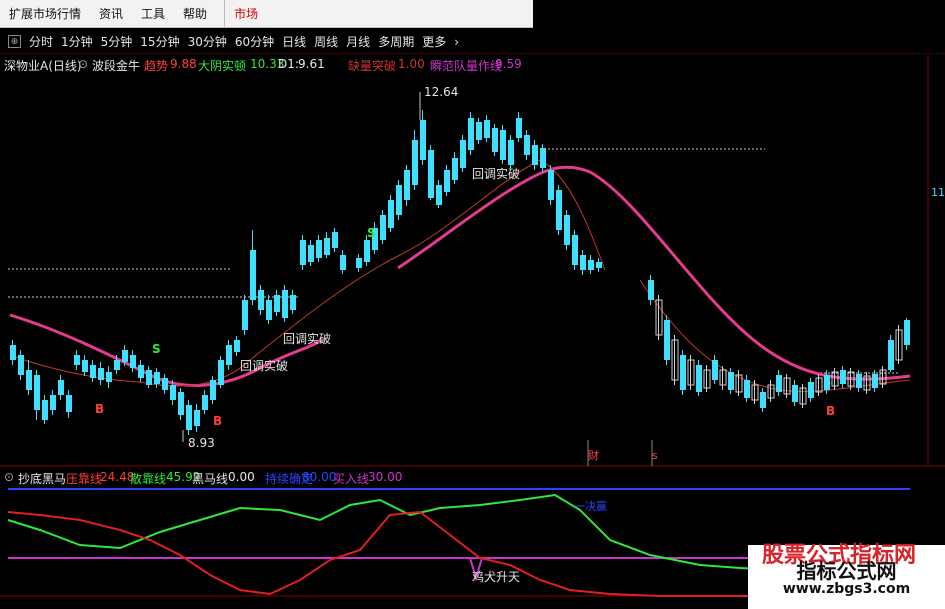  I want to click on watermark-url: www.zbgs3.com, so click(846, 589).